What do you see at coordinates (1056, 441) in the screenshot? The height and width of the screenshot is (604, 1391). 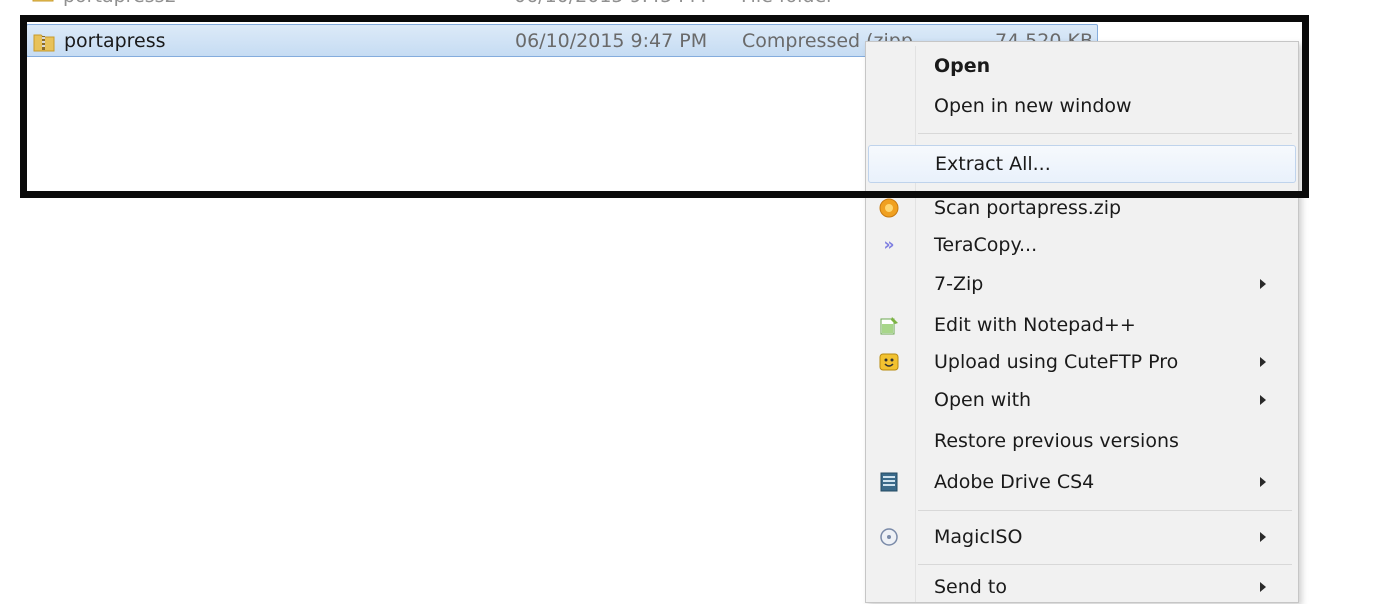 I see `menu-item-label: Restore previous versions` at bounding box center [1056, 441].